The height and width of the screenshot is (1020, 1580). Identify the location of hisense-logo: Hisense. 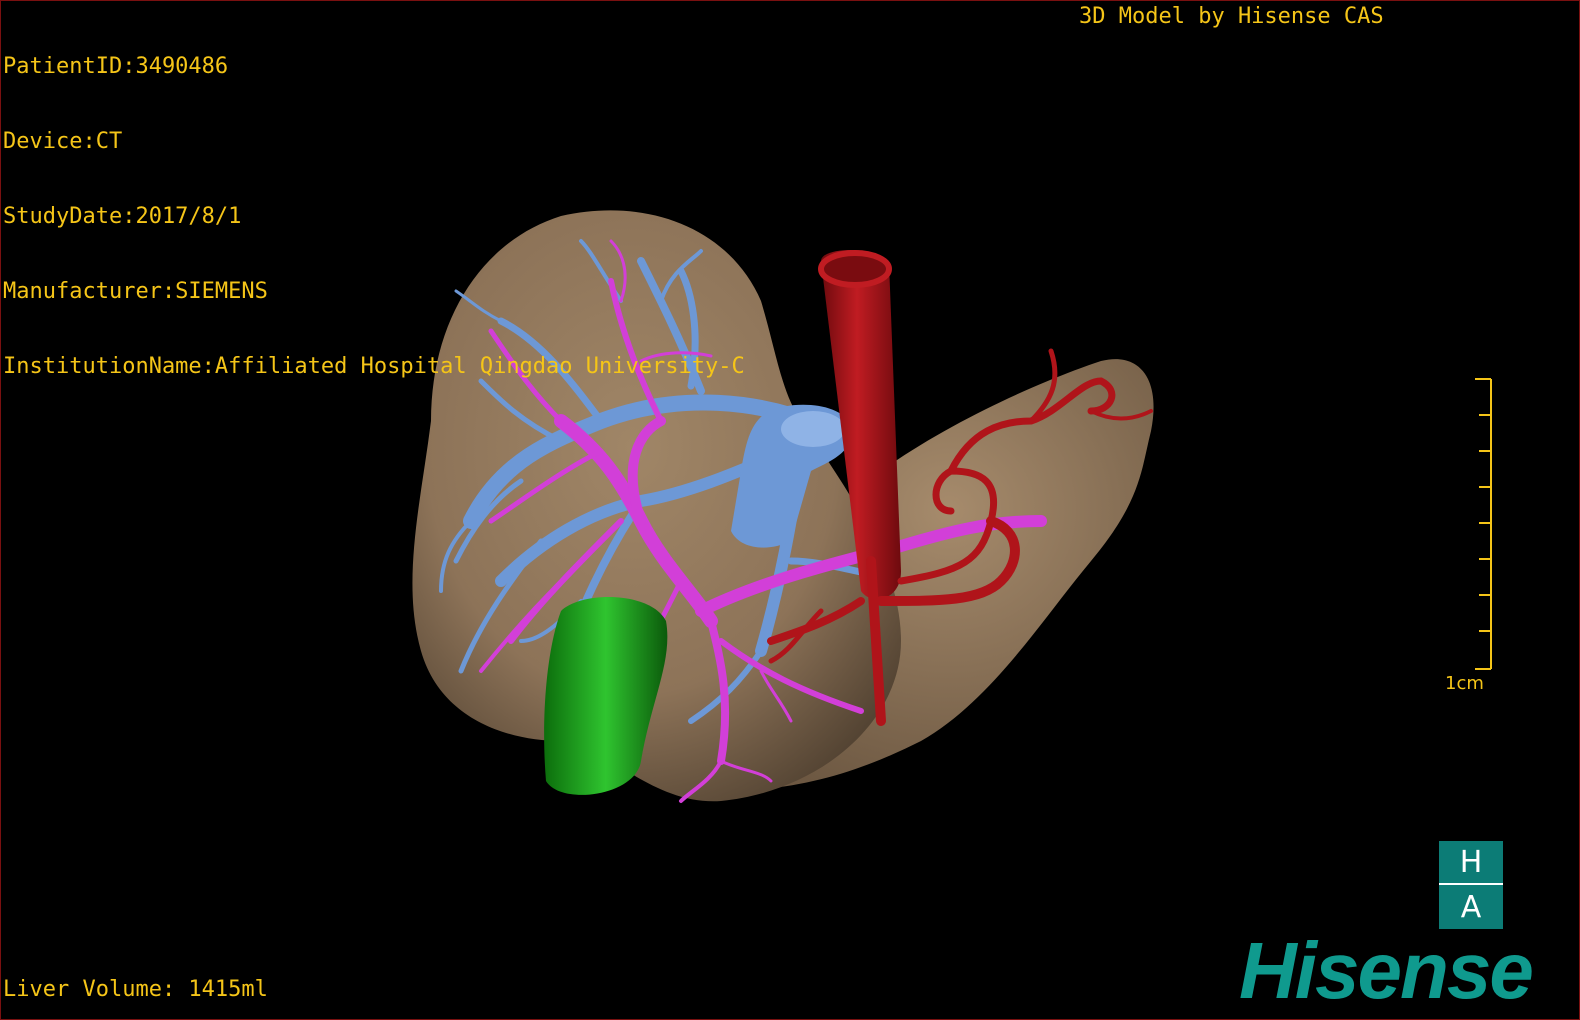
(1386, 970).